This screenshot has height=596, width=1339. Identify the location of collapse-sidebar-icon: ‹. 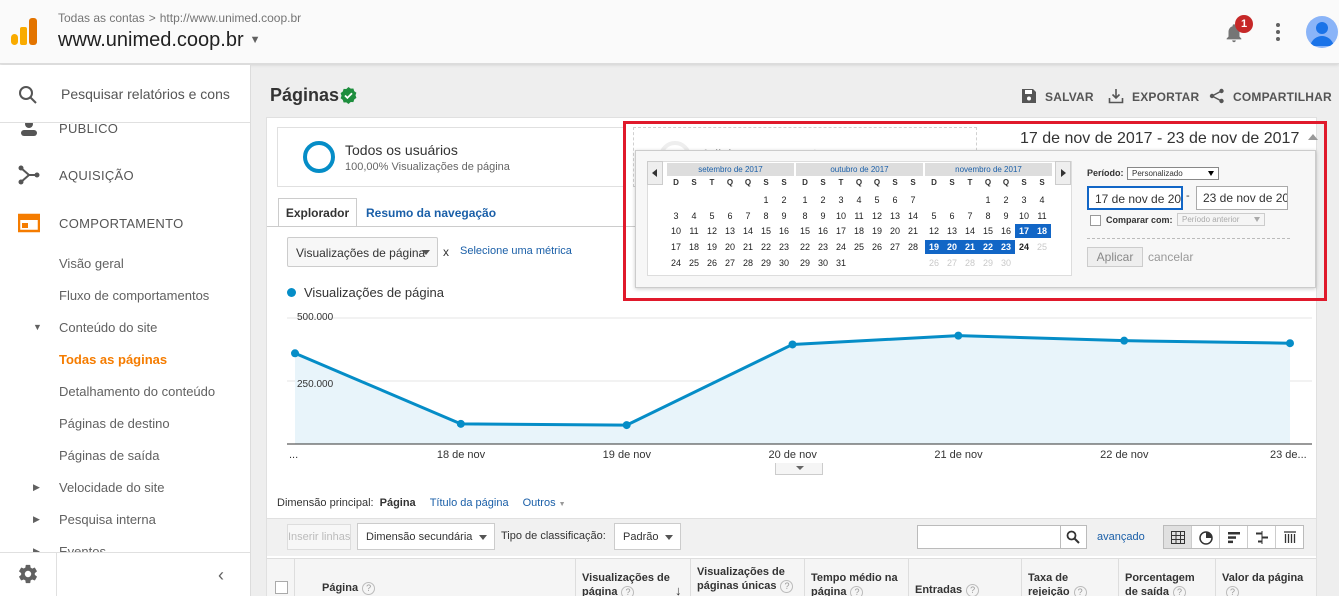
(221, 575).